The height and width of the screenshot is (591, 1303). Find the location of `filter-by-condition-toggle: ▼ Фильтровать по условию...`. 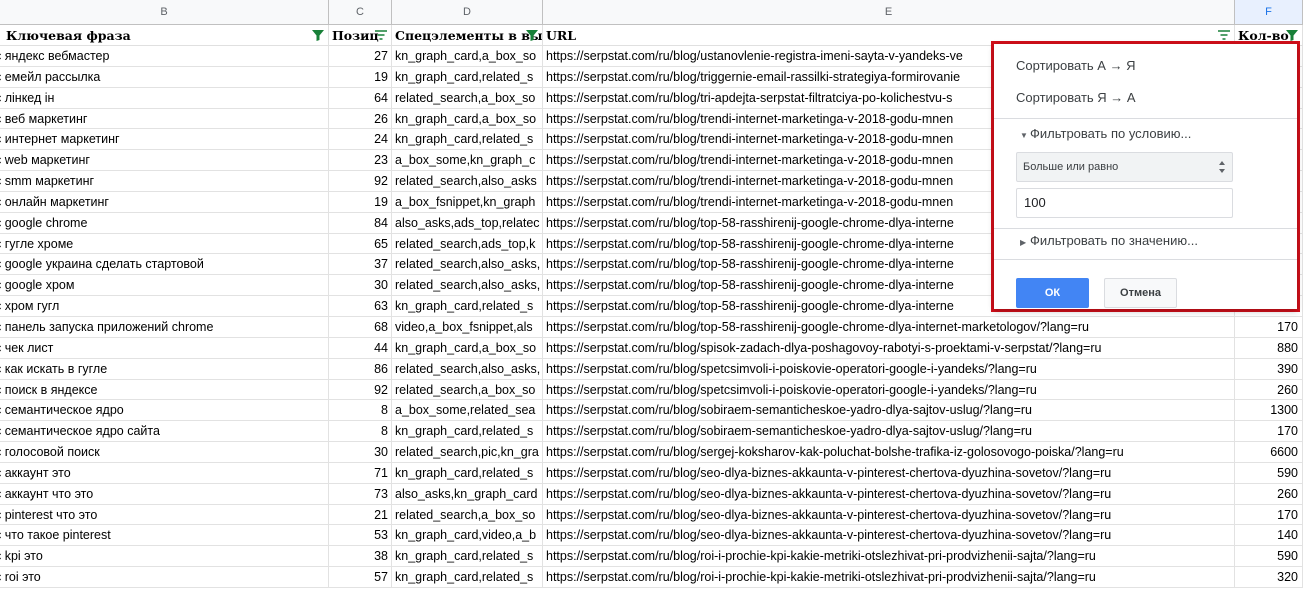

filter-by-condition-toggle: ▼ Фильтровать по условию... is located at coordinates (1105, 133).